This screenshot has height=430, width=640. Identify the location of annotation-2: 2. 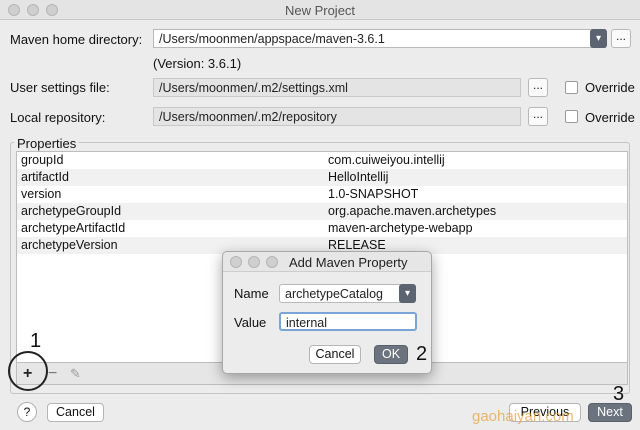
(422, 354).